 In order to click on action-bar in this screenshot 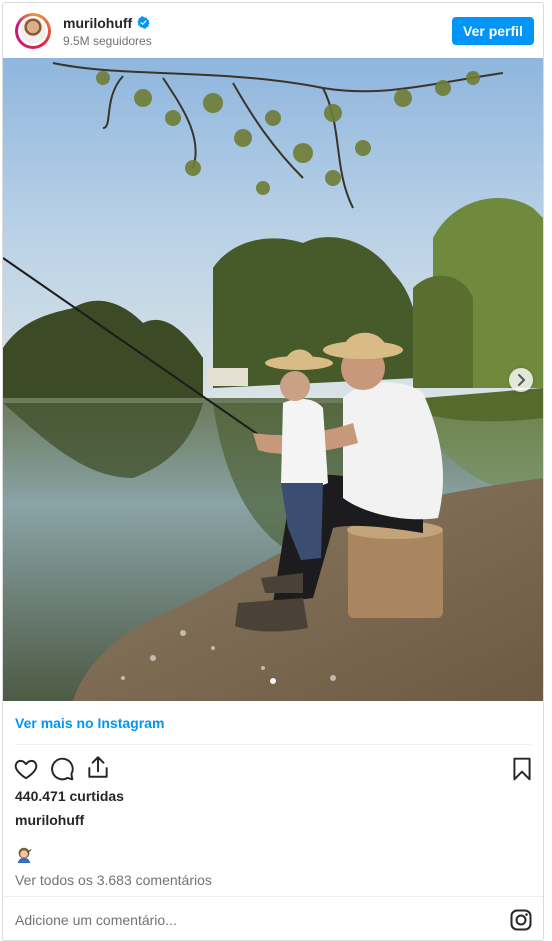, I will do `click(273, 769)`.